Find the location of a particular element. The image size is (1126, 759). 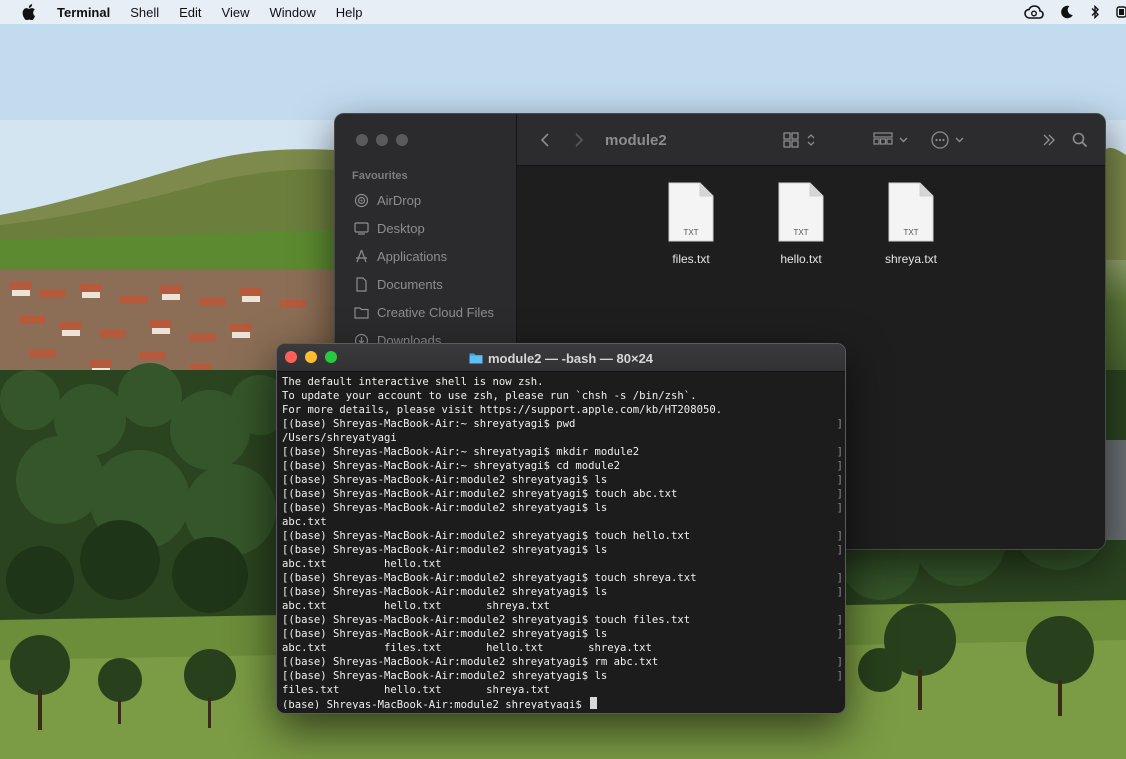

applications-icon is located at coordinates (361, 256).